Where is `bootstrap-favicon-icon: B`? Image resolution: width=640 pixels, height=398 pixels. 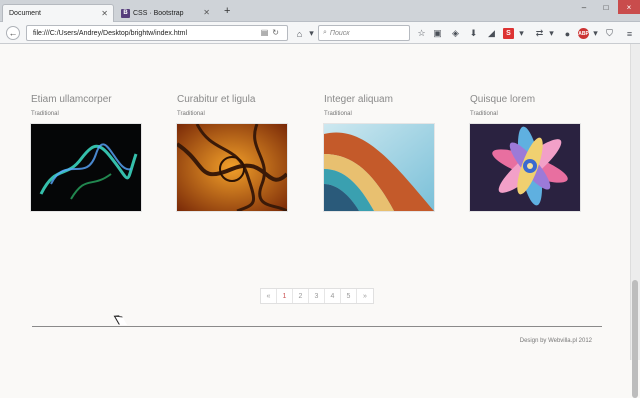 bootstrap-favicon-icon: B is located at coordinates (125, 13).